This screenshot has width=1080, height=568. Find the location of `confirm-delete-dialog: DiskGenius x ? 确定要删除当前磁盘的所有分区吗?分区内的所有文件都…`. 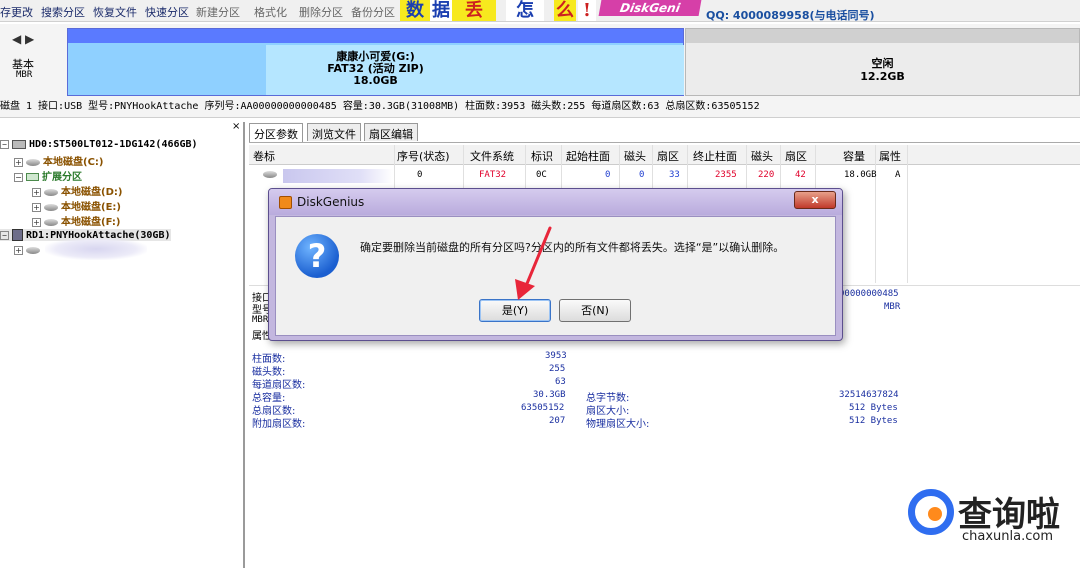

confirm-delete-dialog: DiskGenius x ? 确定要删除当前磁盘的所有分区吗?分区内的所有文件都… is located at coordinates (555, 264).